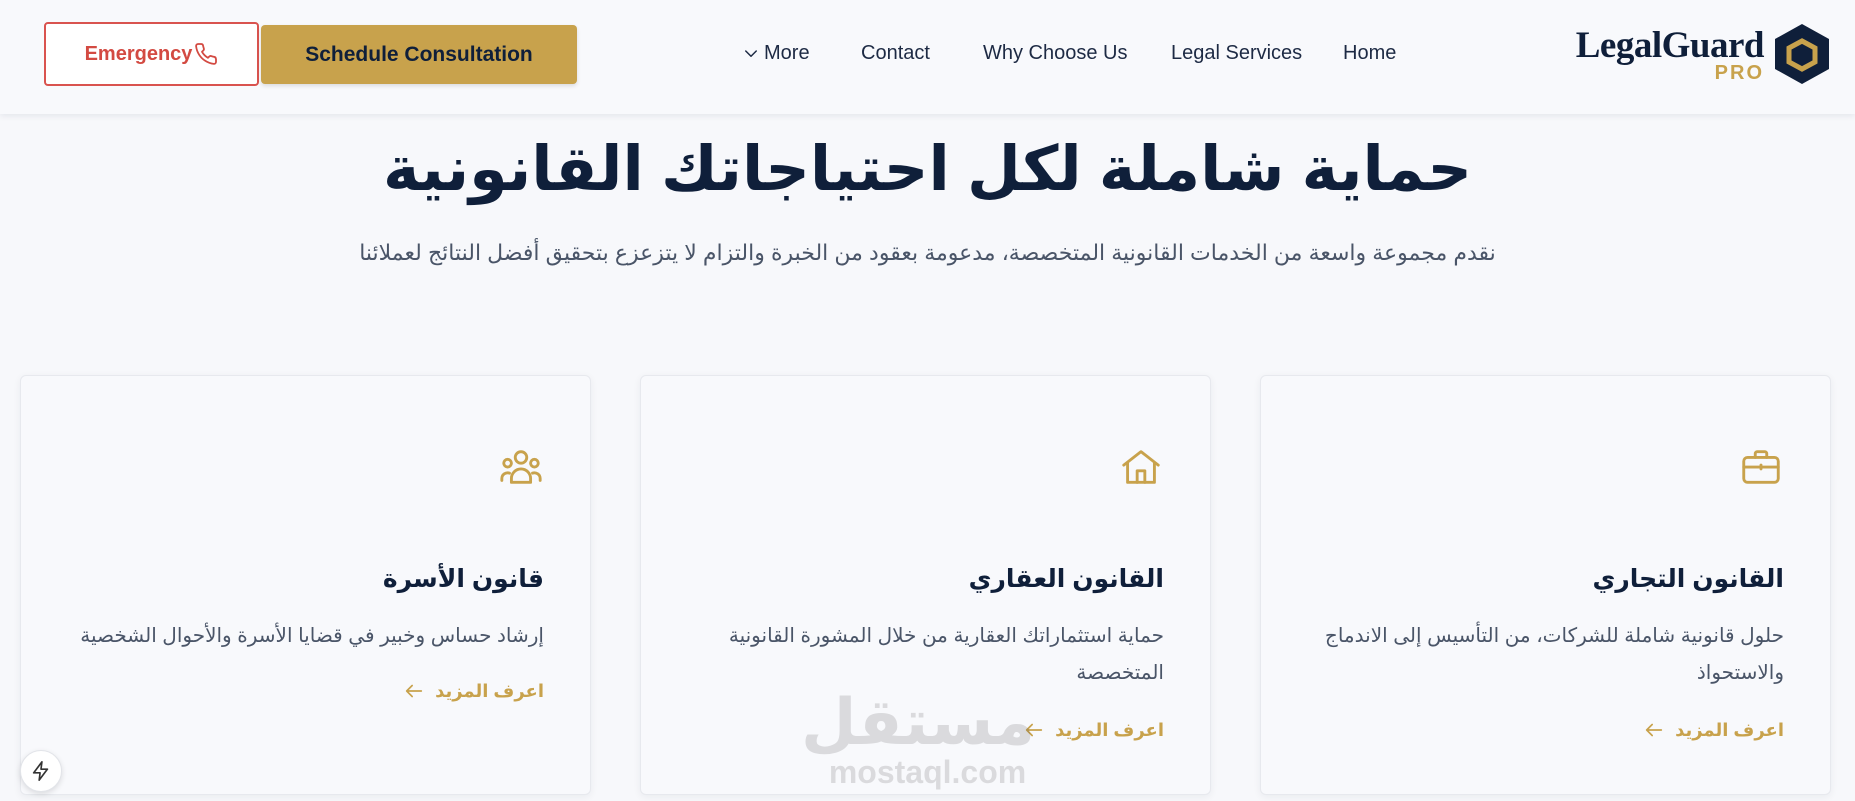  What do you see at coordinates (1055, 53) in the screenshot?
I see `nav-why-choose-us: Why Choose Us` at bounding box center [1055, 53].